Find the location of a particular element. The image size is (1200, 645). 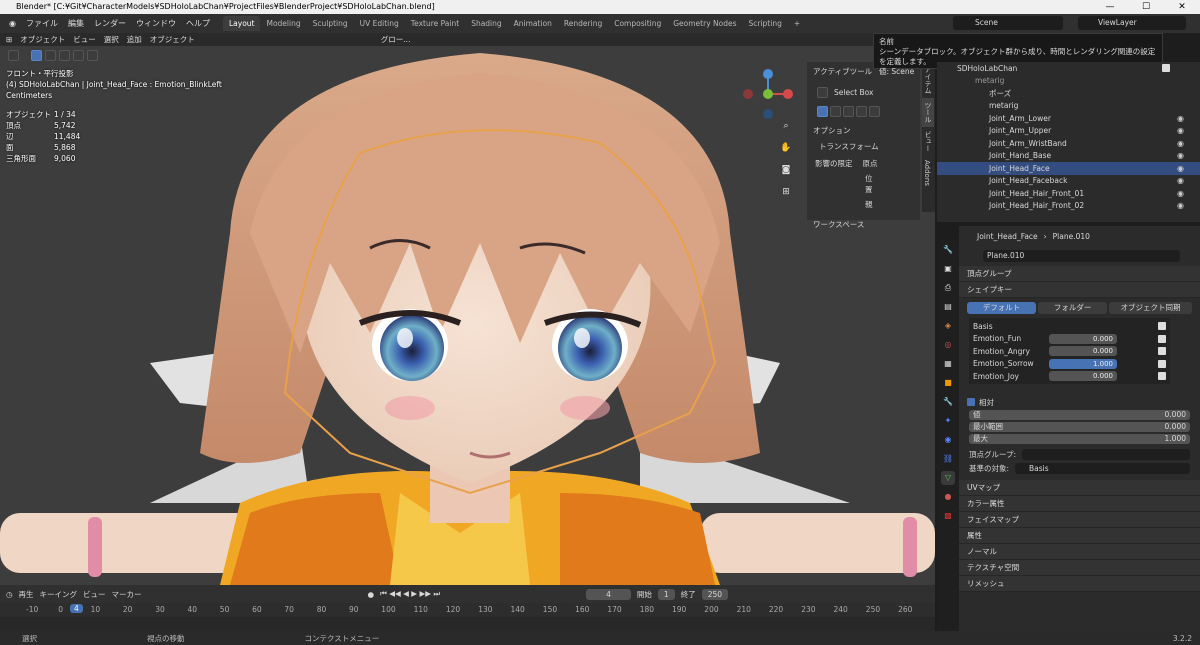

range-max-field: 最大 1.000 is located at coordinates (1079, 439).